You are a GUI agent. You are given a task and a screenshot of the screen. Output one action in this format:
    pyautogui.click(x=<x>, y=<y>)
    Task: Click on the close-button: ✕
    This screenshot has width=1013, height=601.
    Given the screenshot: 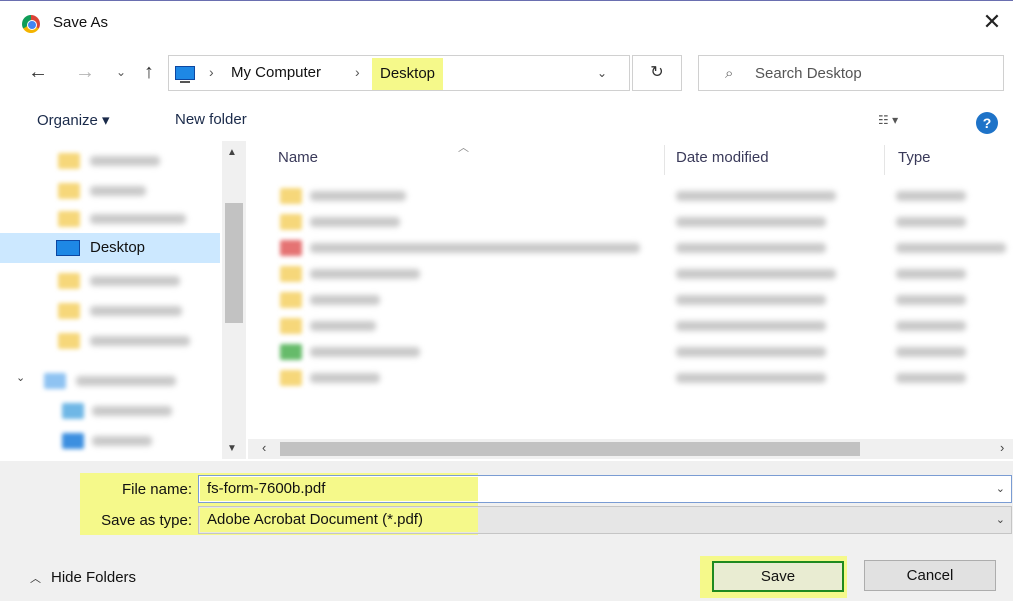 What is the action you would take?
    pyautogui.click(x=992, y=22)
    